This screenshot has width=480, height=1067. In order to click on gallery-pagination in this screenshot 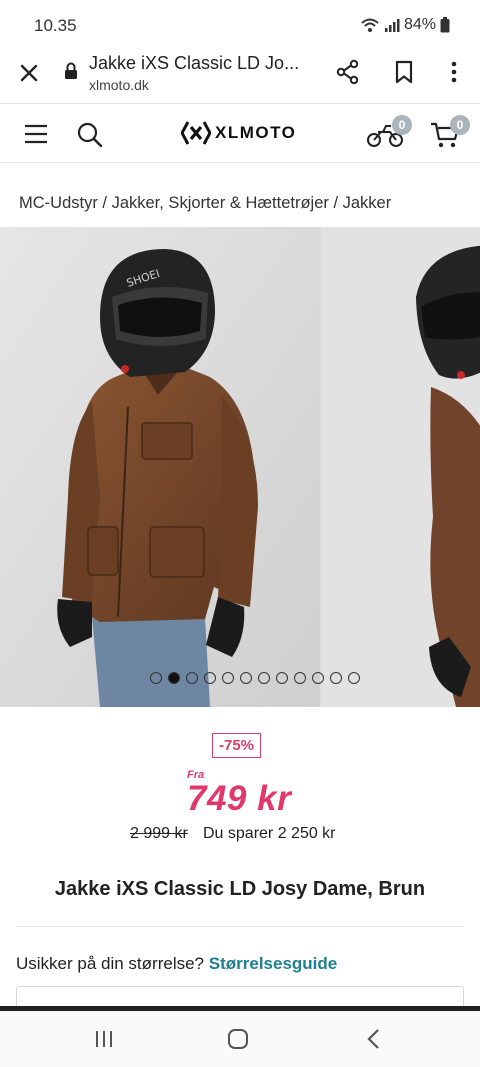, I will do `click(240, 678)`.